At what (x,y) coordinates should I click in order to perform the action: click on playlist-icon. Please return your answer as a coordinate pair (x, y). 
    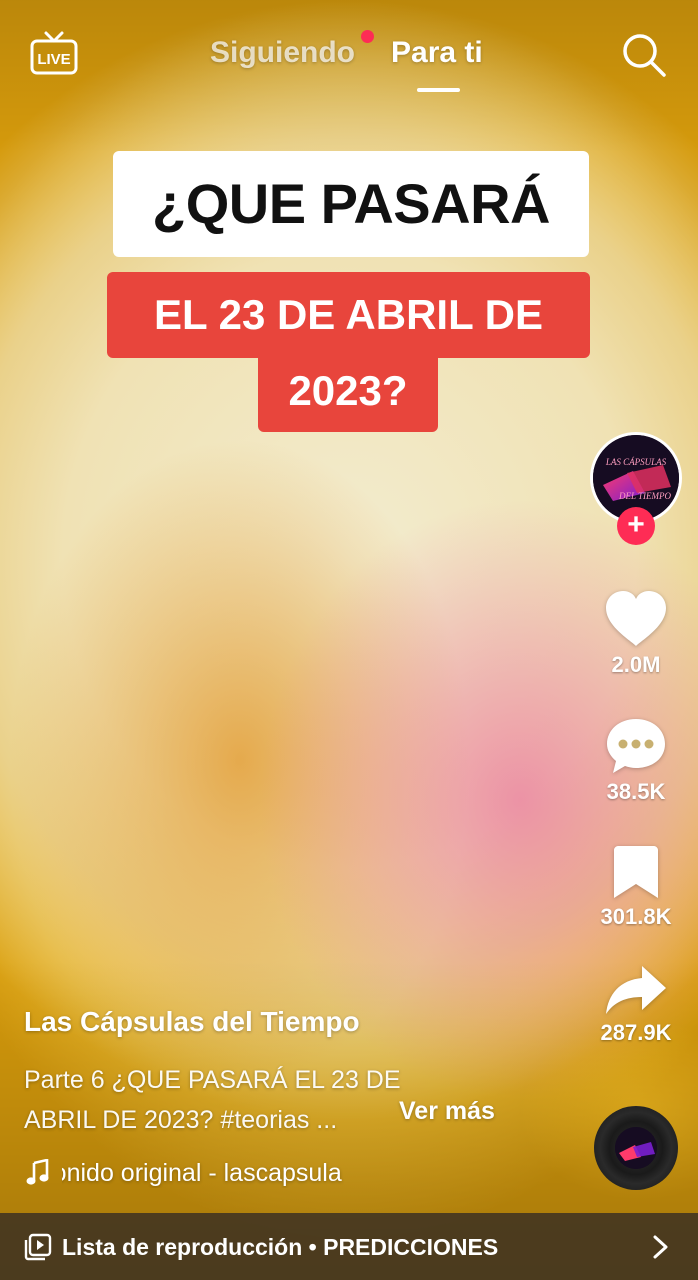
    Looking at the image, I should click on (38, 1247).